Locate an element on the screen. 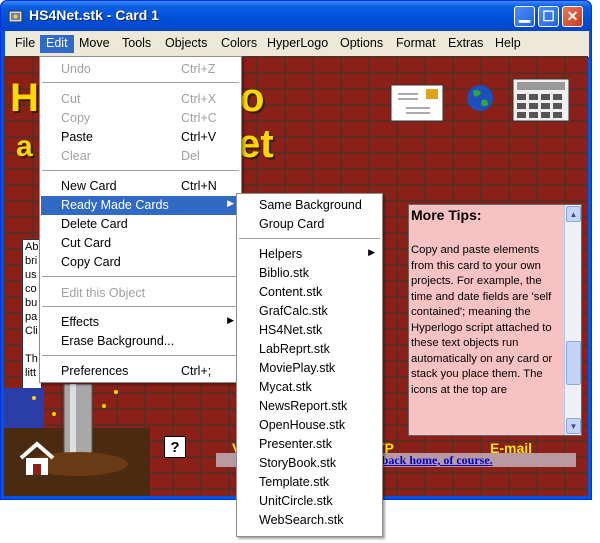 The image size is (600, 543). menu-item-label: Cut is located at coordinates (71, 99).